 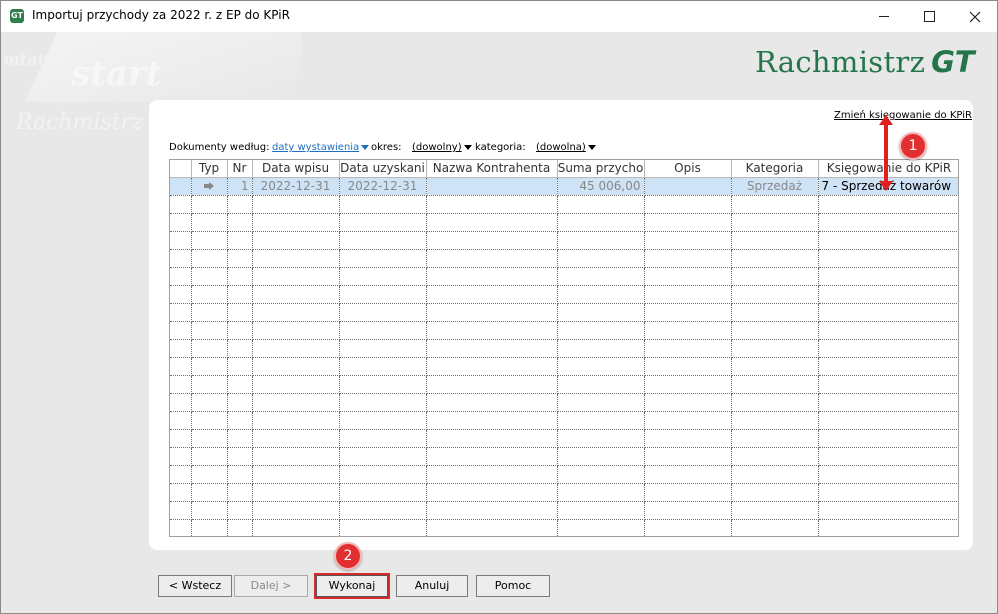 I want to click on run-button: Wykonaj, so click(x=352, y=586).